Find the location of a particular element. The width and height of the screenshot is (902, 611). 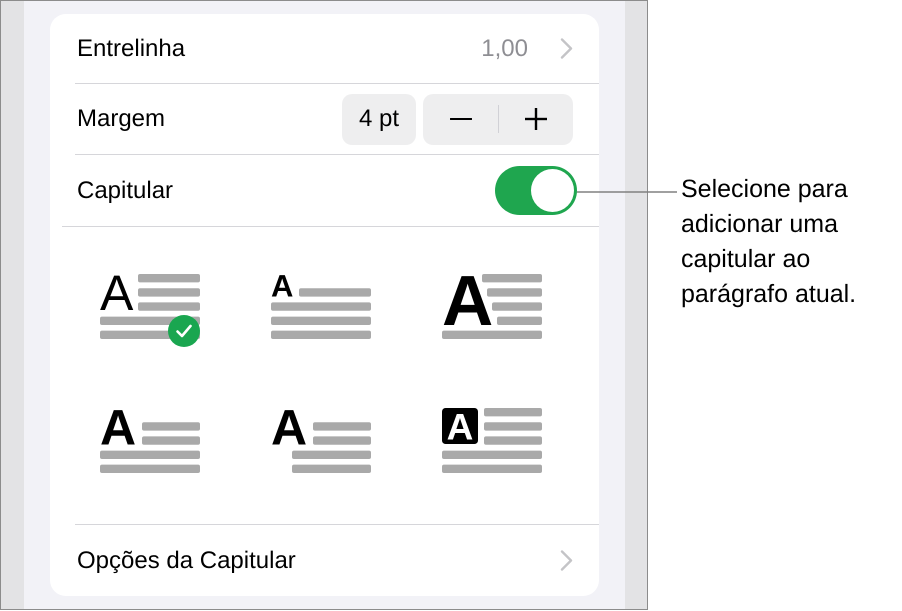

setting-label: Opções da Capitular is located at coordinates (186, 560).